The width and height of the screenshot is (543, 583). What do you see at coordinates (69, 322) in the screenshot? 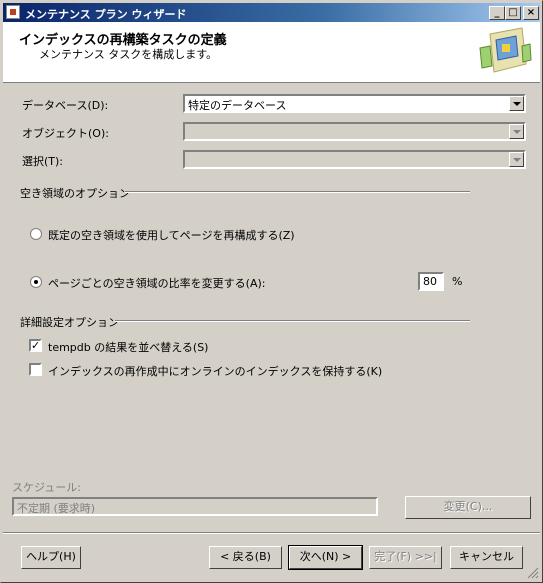
I see `advanced-group-label: 詳細設定オプション` at bounding box center [69, 322].